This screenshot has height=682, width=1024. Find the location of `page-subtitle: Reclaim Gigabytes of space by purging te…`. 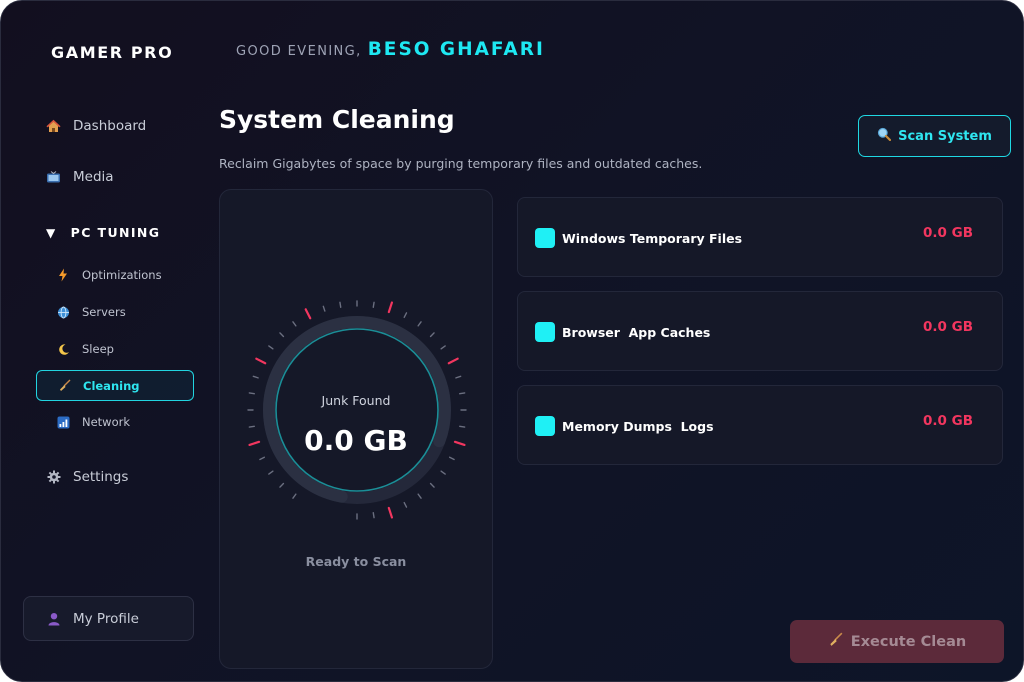

page-subtitle: Reclaim Gigabytes of space by purging te… is located at coordinates (461, 163).